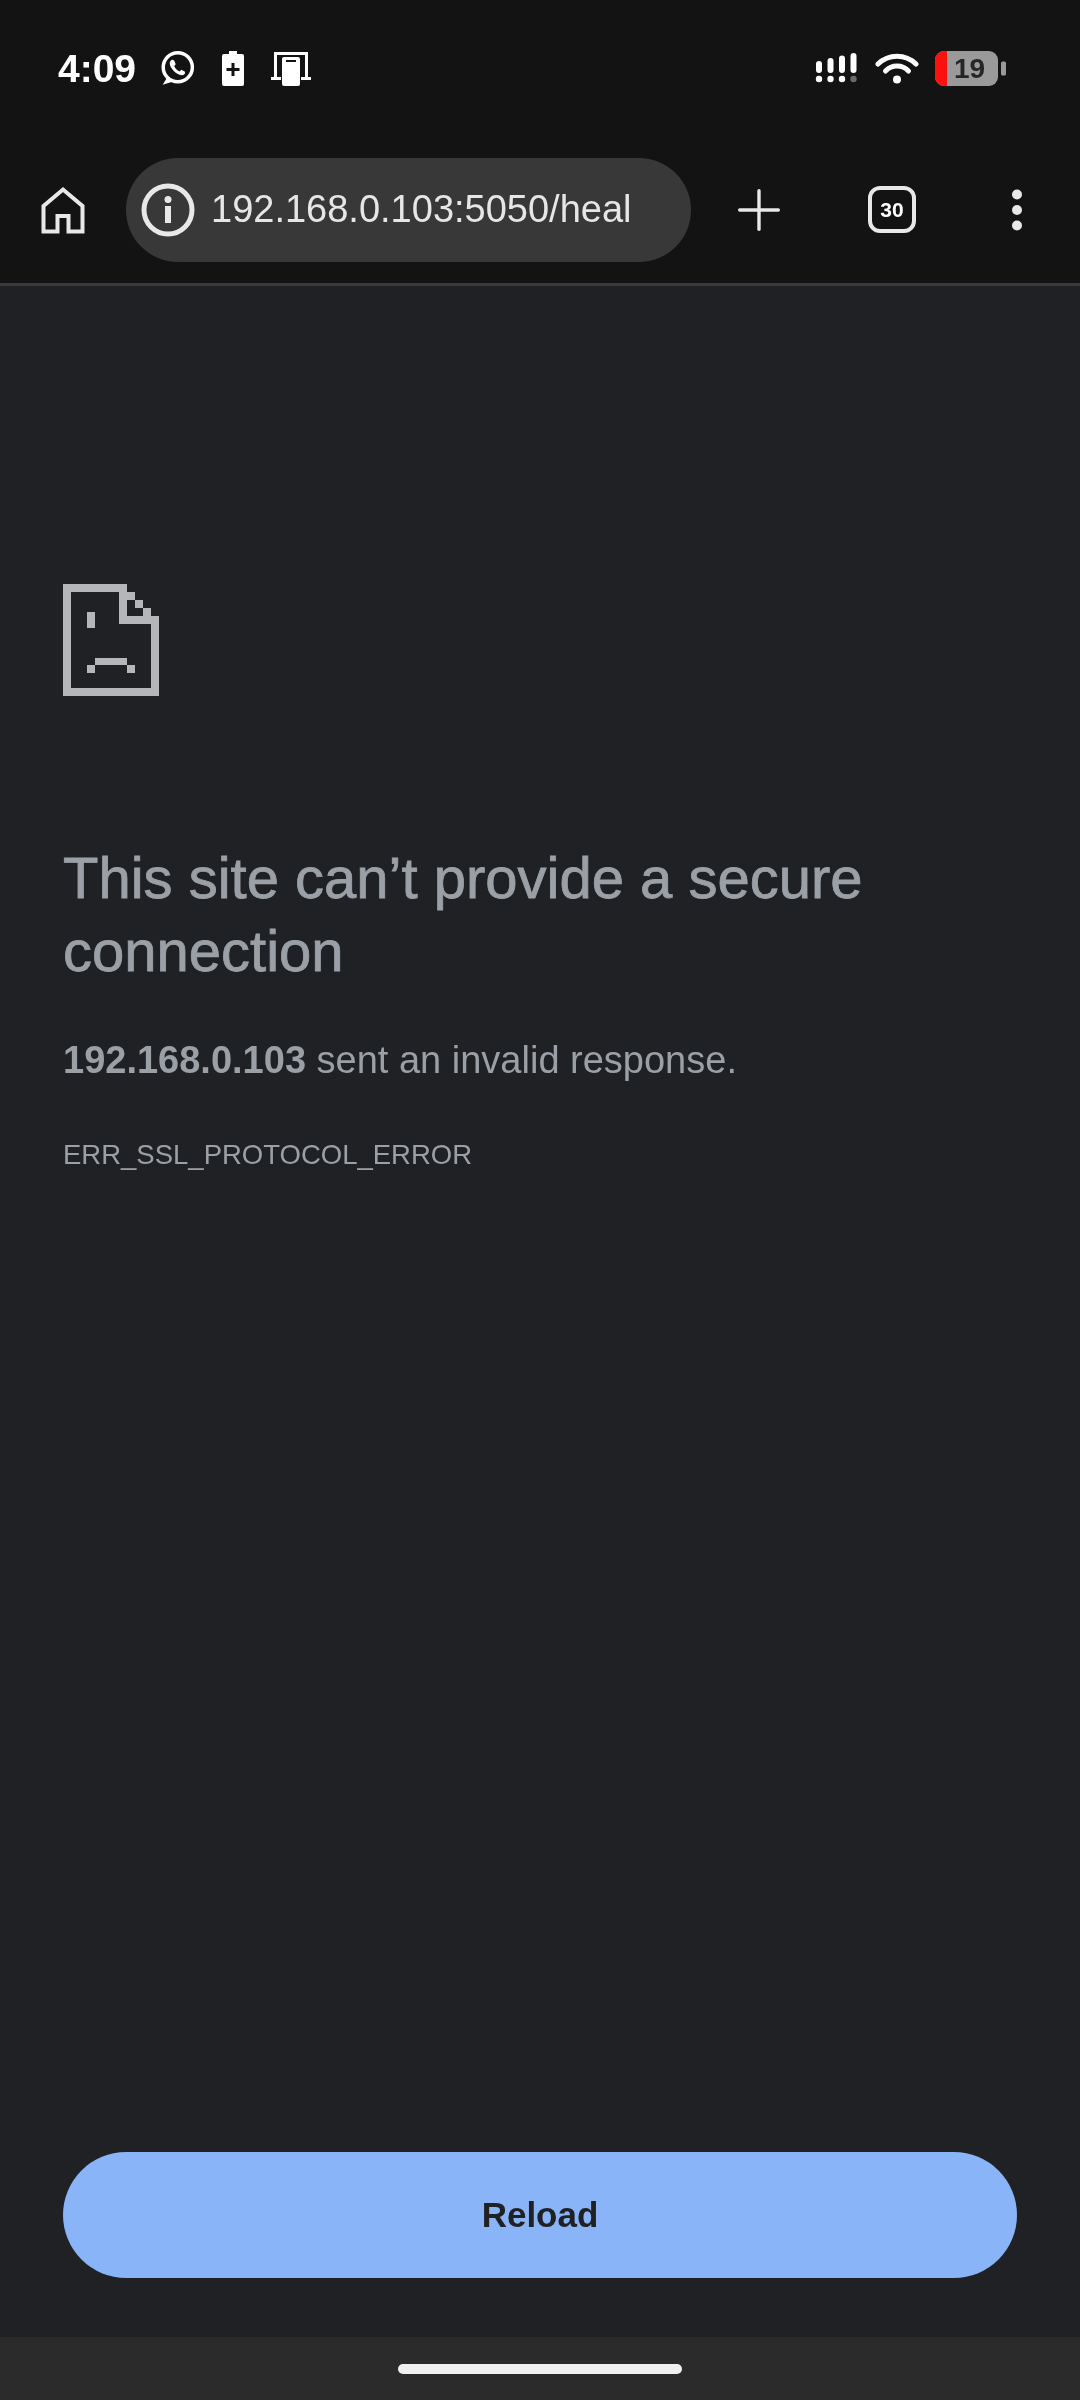 The height and width of the screenshot is (2400, 1080). What do you see at coordinates (291, 68) in the screenshot?
I see `phone-on-frame-icon` at bounding box center [291, 68].